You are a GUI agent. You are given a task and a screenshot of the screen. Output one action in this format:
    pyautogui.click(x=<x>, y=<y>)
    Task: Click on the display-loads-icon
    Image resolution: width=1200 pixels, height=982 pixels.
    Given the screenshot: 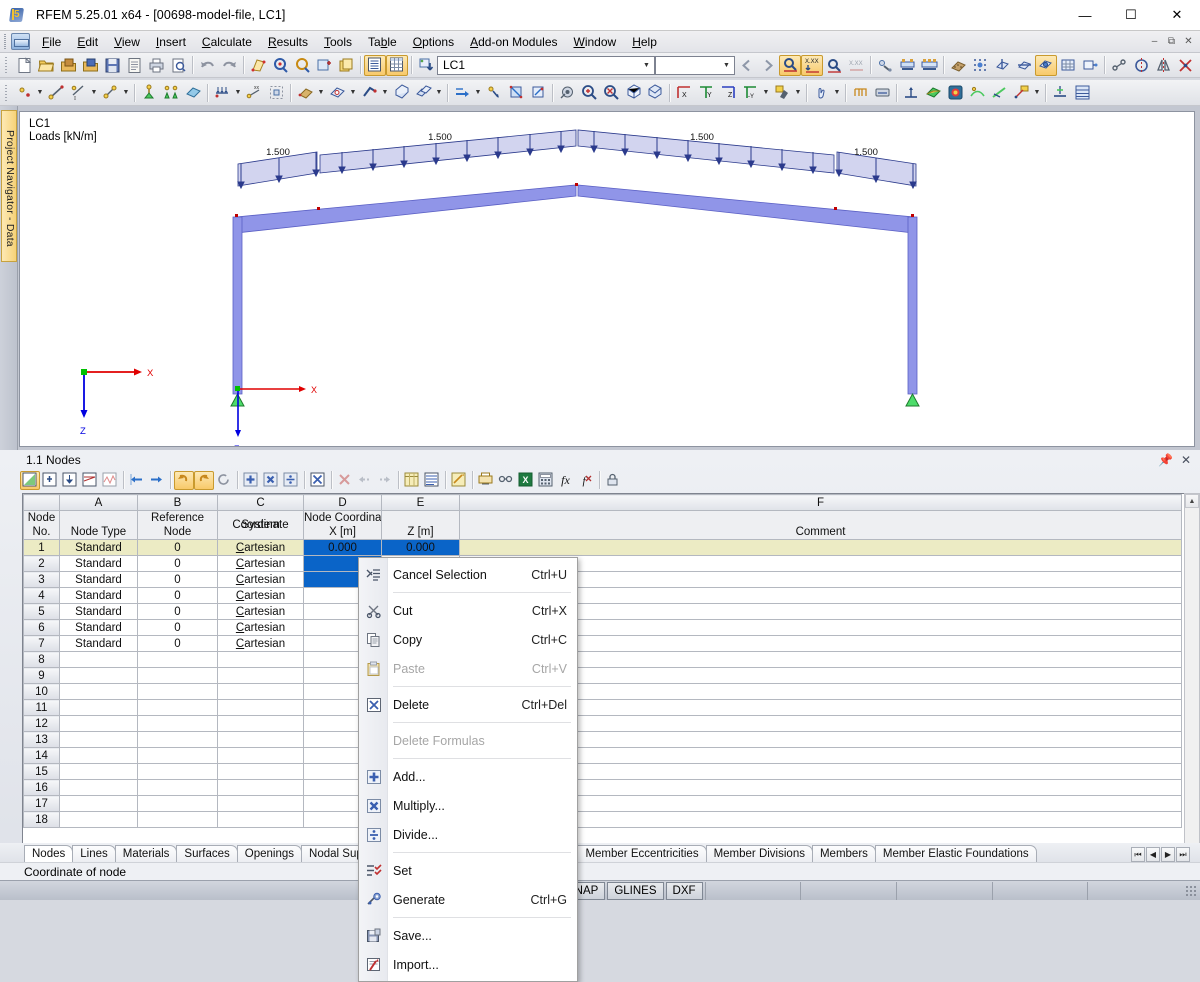 What is the action you would take?
    pyautogui.click(x=790, y=65)
    